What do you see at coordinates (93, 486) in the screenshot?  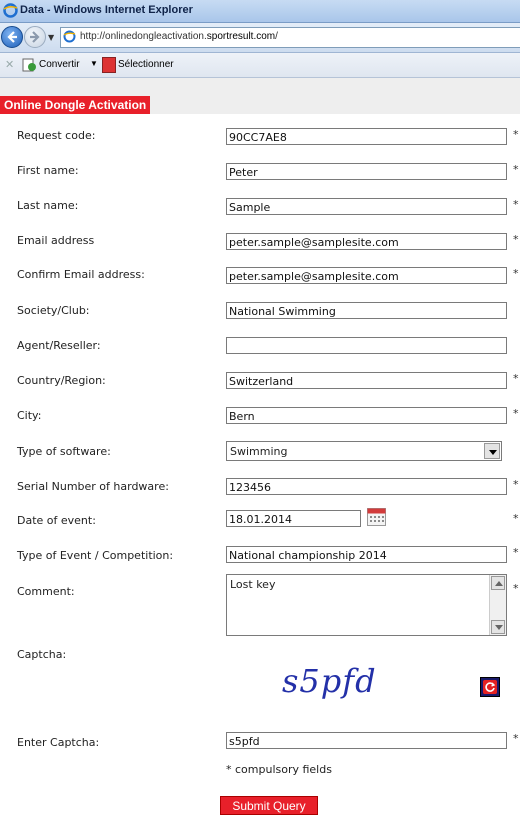 I see `serial-label: Serial Number of hardware:` at bounding box center [93, 486].